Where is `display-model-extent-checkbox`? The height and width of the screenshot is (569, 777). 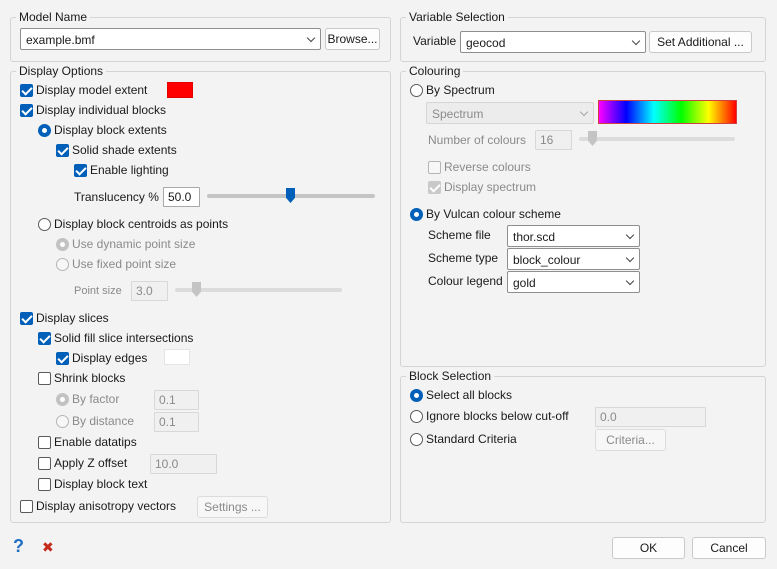
display-model-extent-checkbox is located at coordinates (26, 90).